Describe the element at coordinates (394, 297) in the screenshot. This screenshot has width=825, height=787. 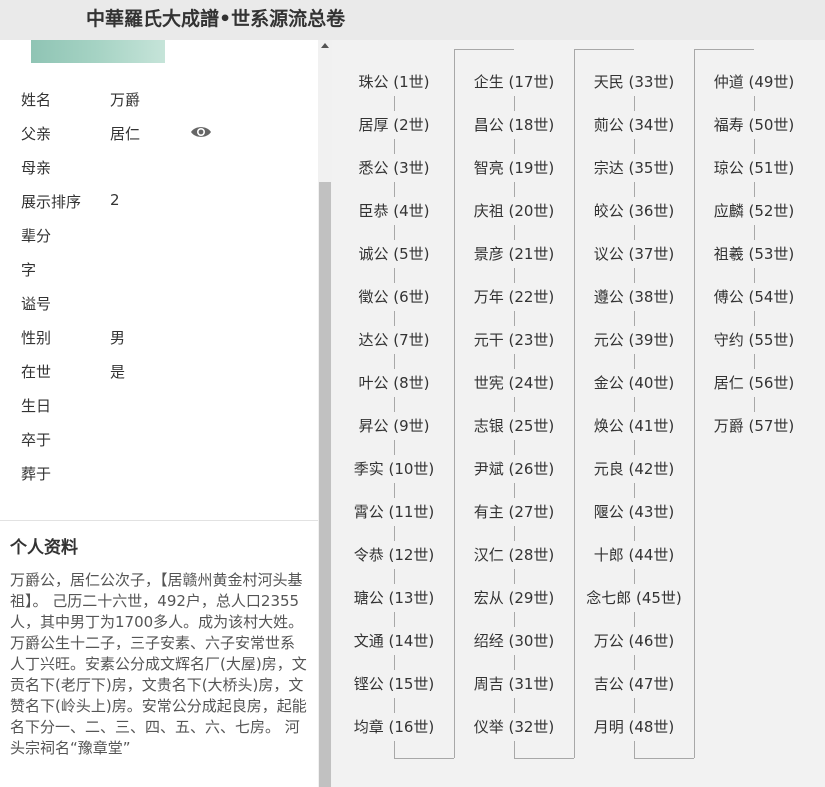
I see `lineage-node: 徵公 (6世)` at that location.